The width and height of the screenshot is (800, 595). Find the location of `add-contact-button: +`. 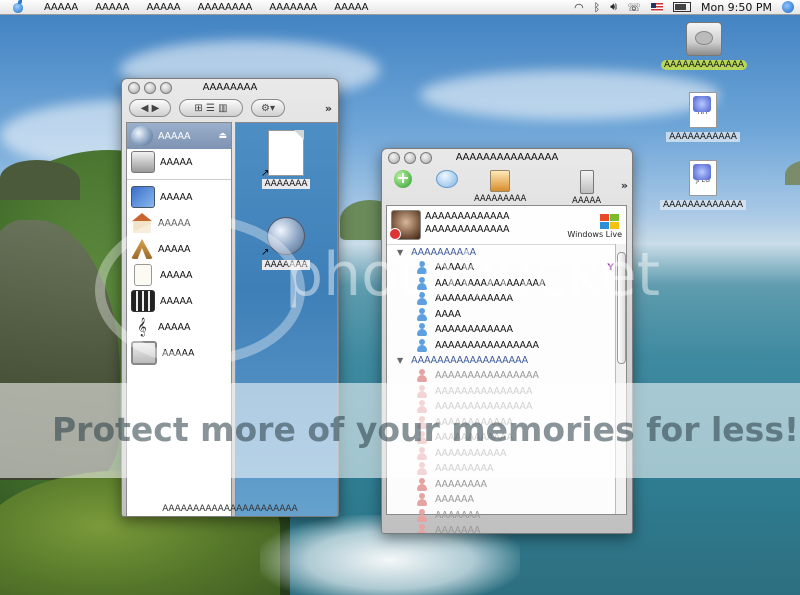

add-contact-button: + is located at coordinates (403, 180).